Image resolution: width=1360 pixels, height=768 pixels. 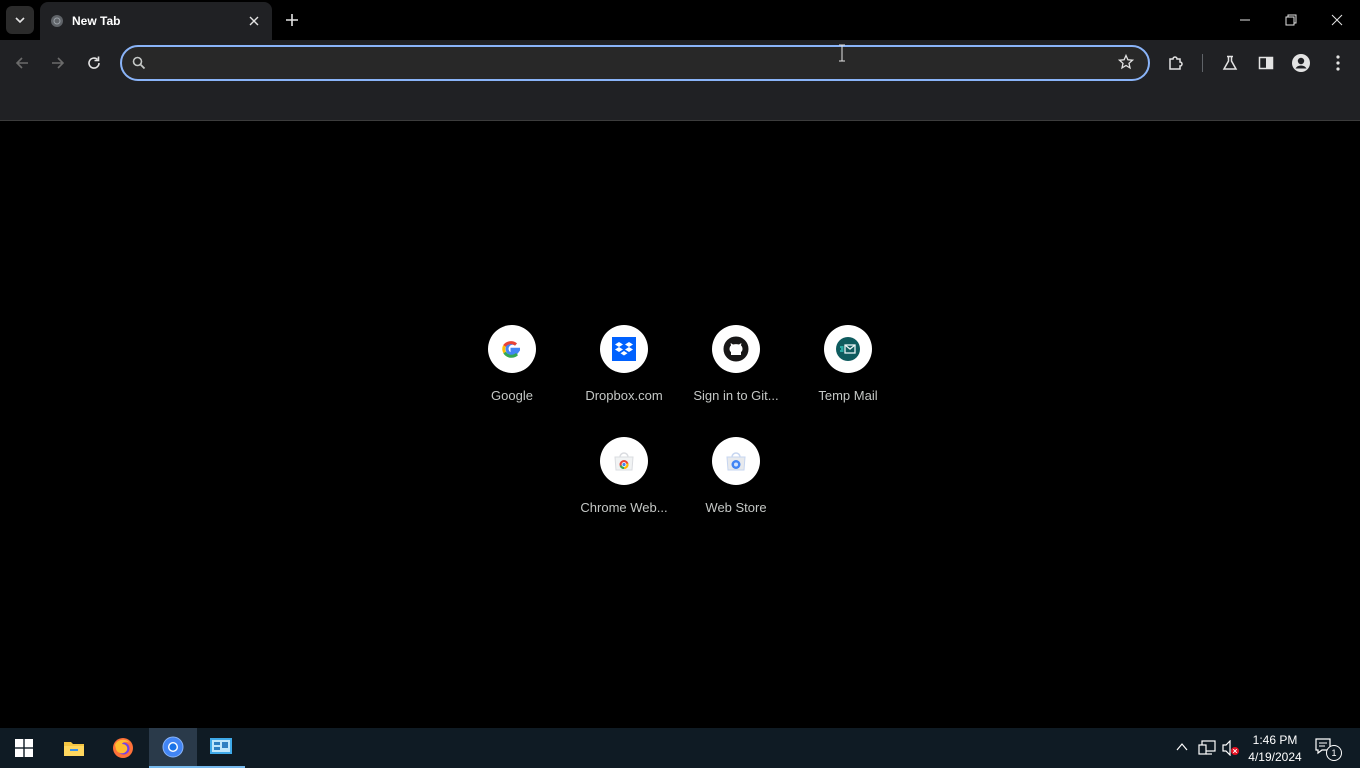 I want to click on clock-time: 1:46 PM, so click(x=1275, y=740).